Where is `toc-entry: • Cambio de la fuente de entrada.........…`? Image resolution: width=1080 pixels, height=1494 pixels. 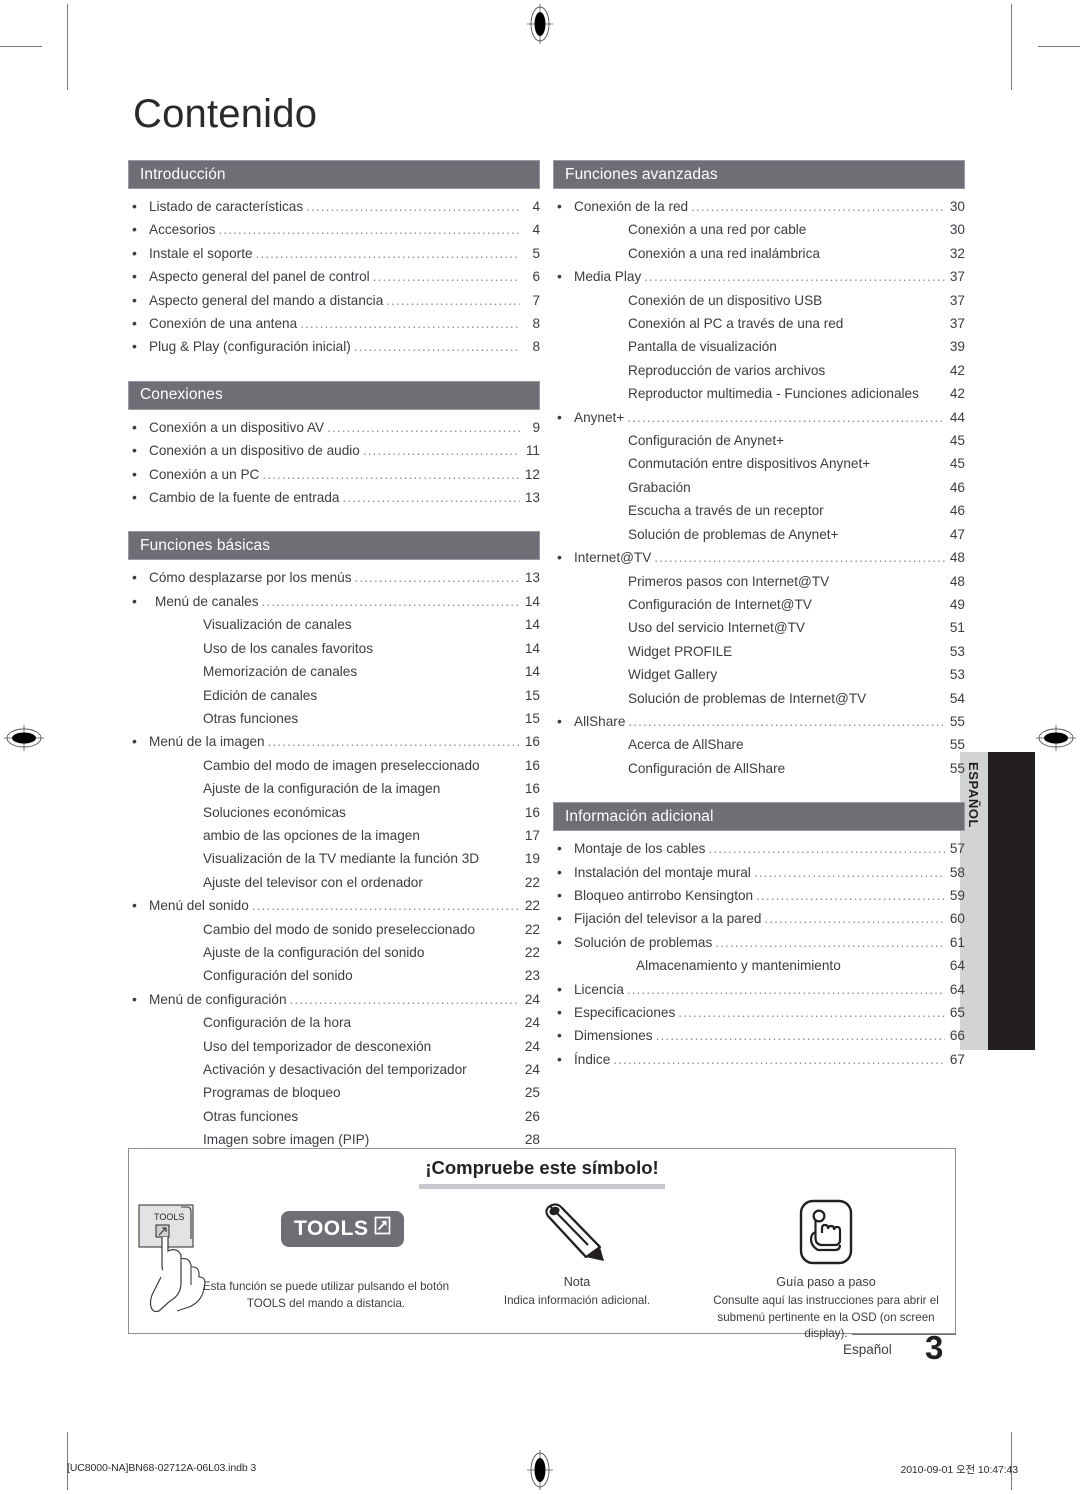 toc-entry: • Cambio de la fuente de entrada.........… is located at coordinates (334, 497).